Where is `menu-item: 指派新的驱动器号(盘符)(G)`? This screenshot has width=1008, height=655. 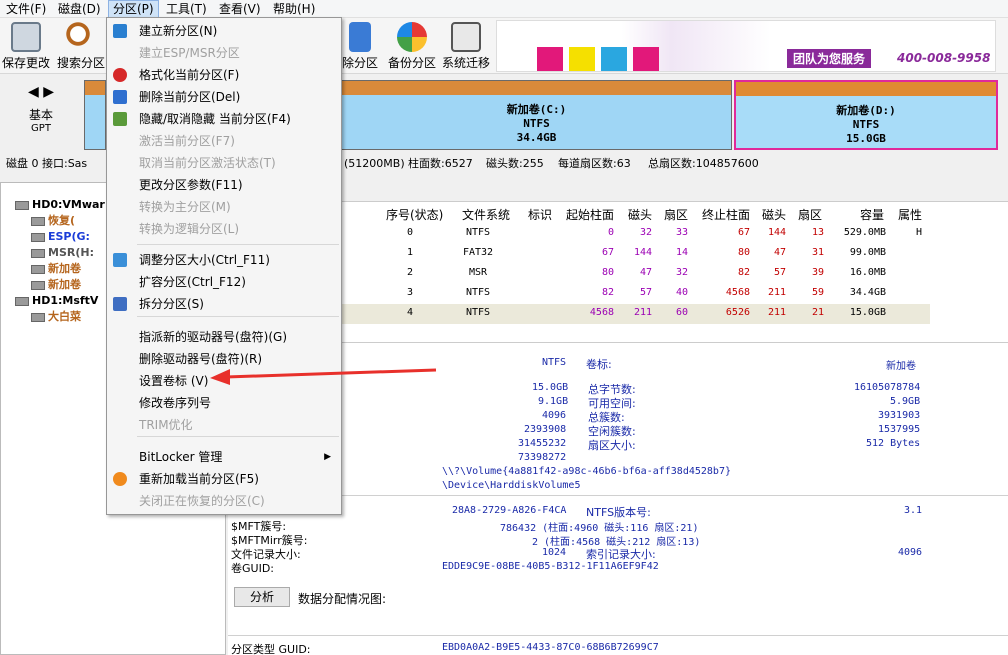 menu-item: 指派新的驱动器号(盘符)(G) is located at coordinates (224, 337).